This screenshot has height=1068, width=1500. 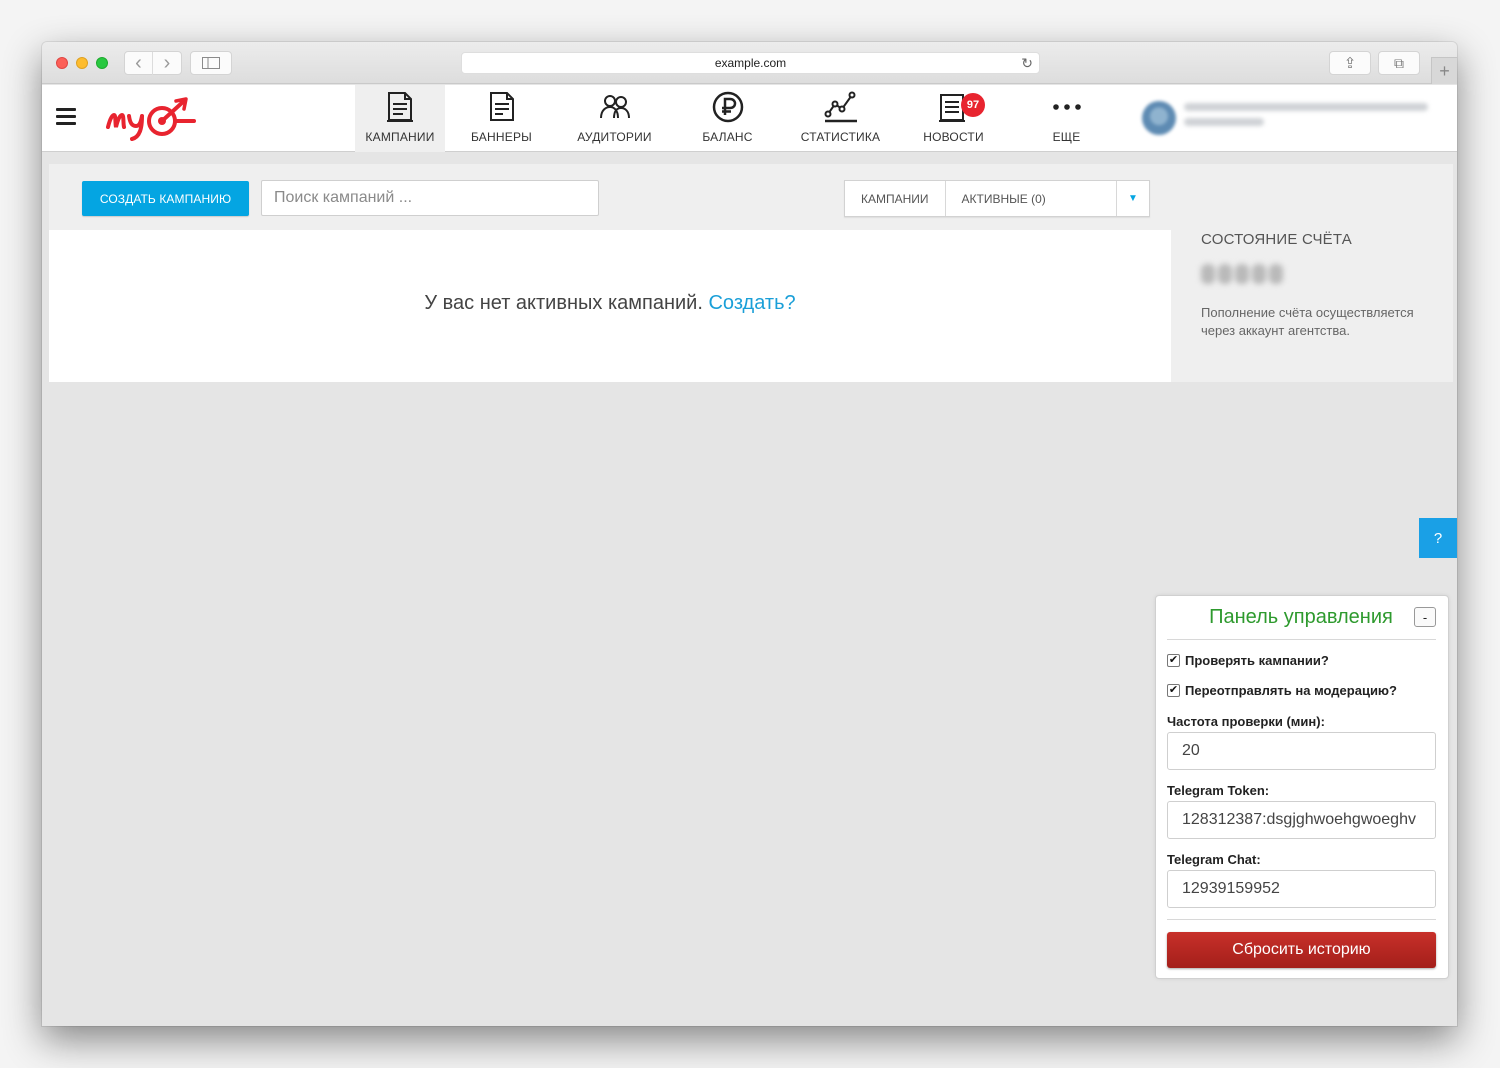 I want to click on nav-item-audiences: АУДИТОРИИ, so click(x=614, y=118).